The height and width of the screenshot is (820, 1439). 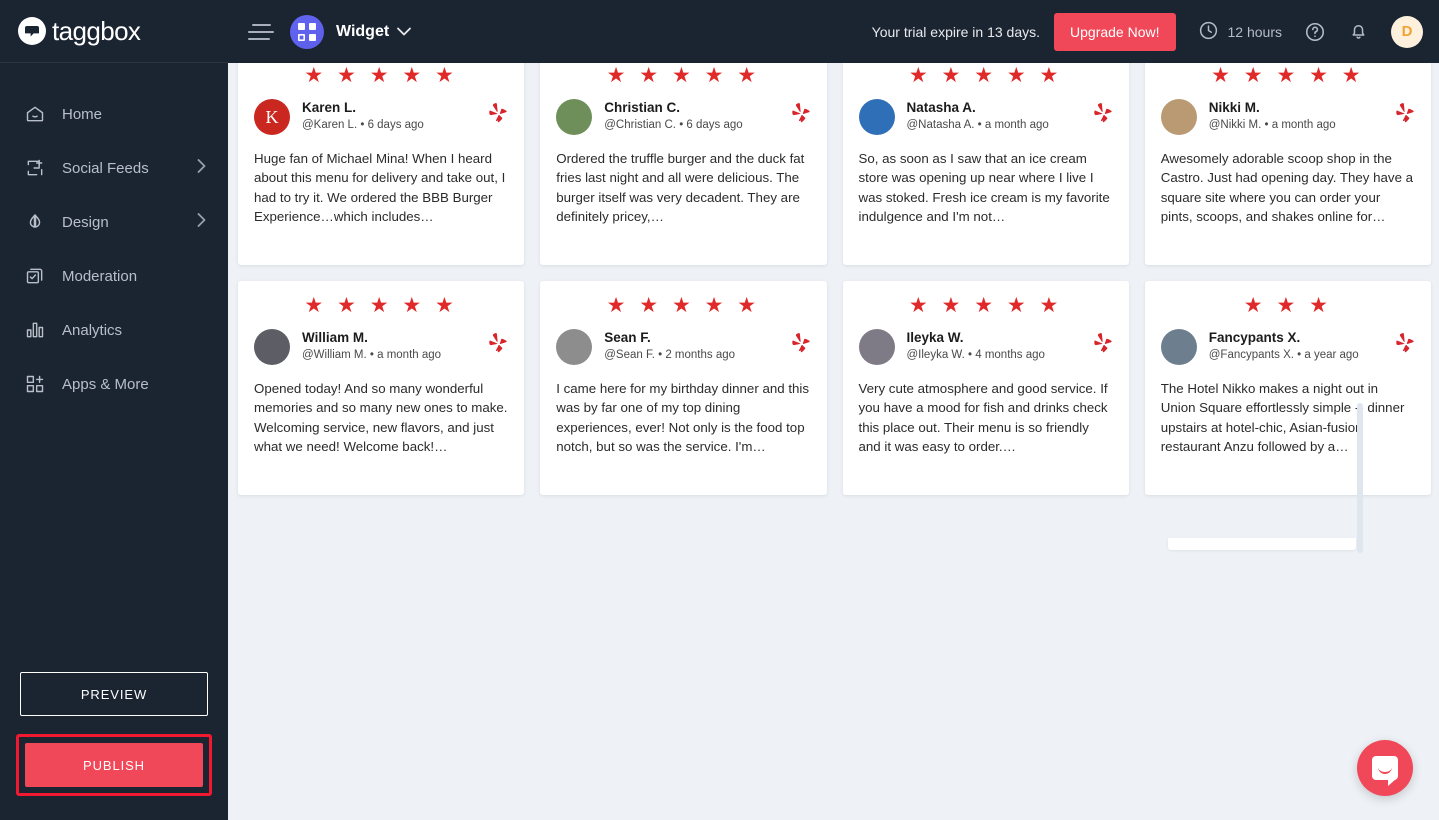 What do you see at coordinates (941, 108) in the screenshot?
I see `reviewer-name: Natasha A.` at bounding box center [941, 108].